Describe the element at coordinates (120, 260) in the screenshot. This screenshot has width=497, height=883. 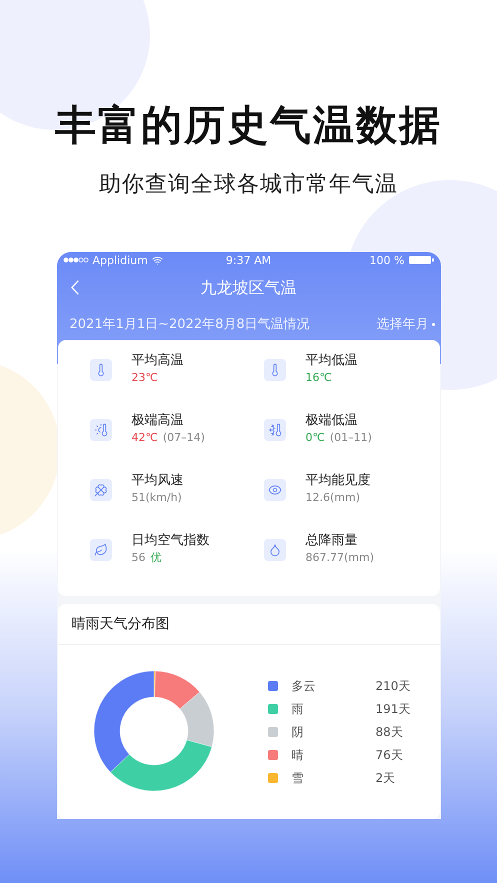
I see `carrier-name: Applidium` at that location.